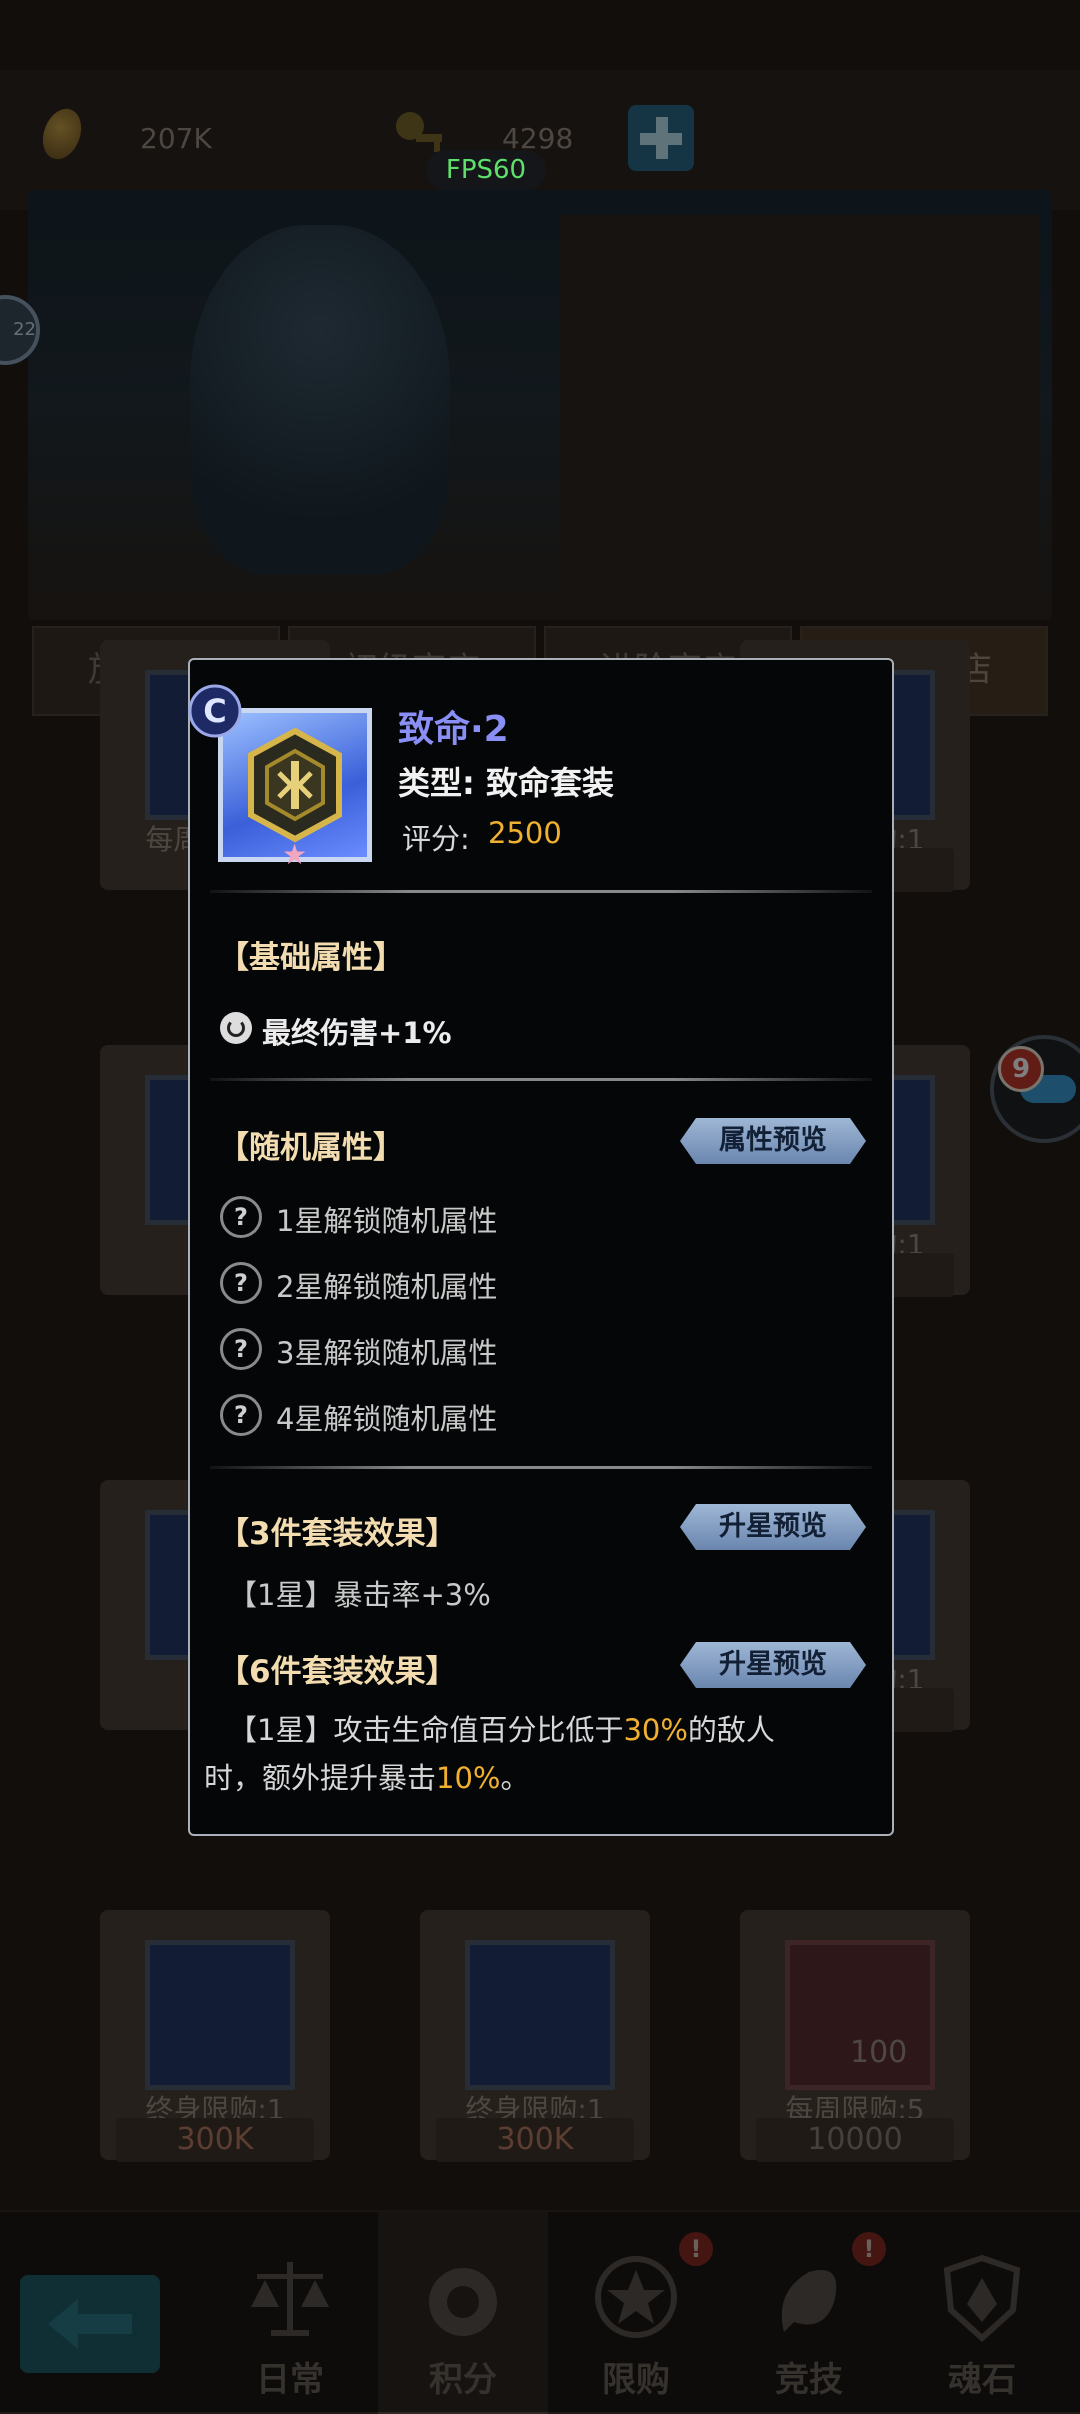 This screenshot has width=1080, height=2414. Describe the element at coordinates (426, 1730) in the screenshot. I see `desc-text: 【1星】攻击生命值百分比低于` at that location.